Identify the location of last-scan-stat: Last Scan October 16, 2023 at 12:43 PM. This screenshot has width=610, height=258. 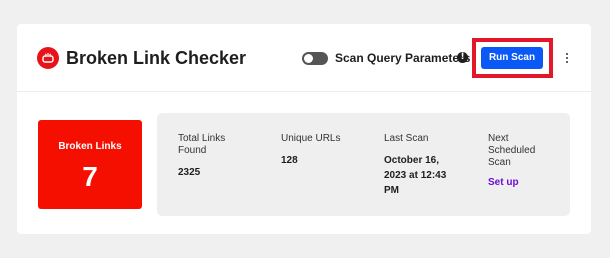
(415, 165).